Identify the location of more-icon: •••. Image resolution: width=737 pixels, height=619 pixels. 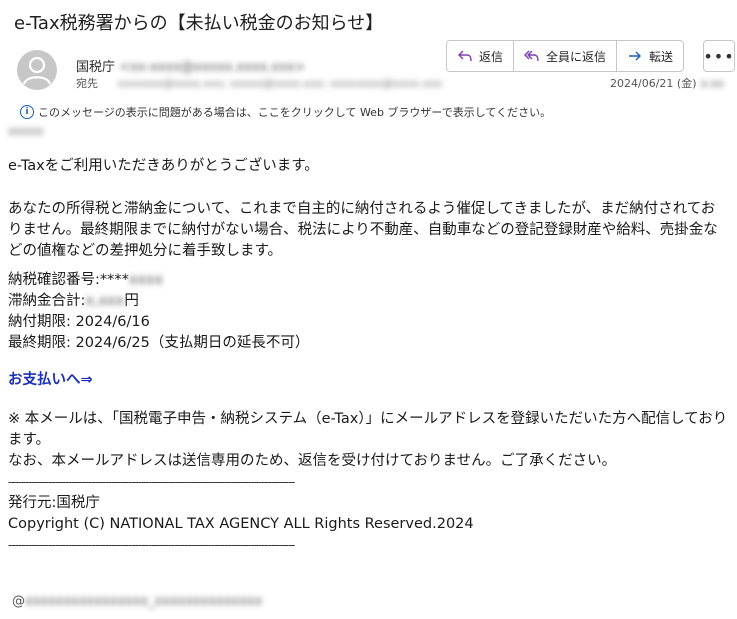
(719, 56).